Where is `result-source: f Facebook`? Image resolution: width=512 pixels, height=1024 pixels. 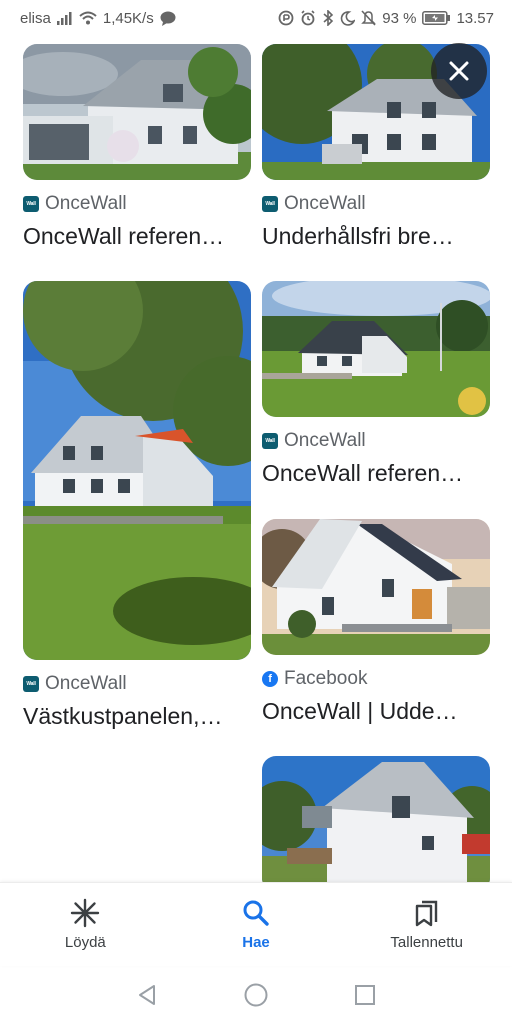 result-source: f Facebook is located at coordinates (376, 679).